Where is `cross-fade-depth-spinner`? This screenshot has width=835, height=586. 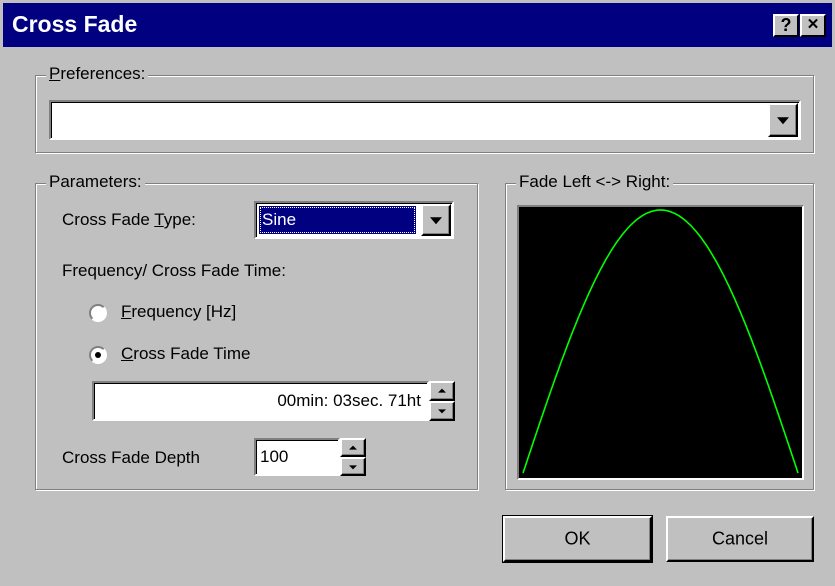 cross-fade-depth-spinner is located at coordinates (353, 457).